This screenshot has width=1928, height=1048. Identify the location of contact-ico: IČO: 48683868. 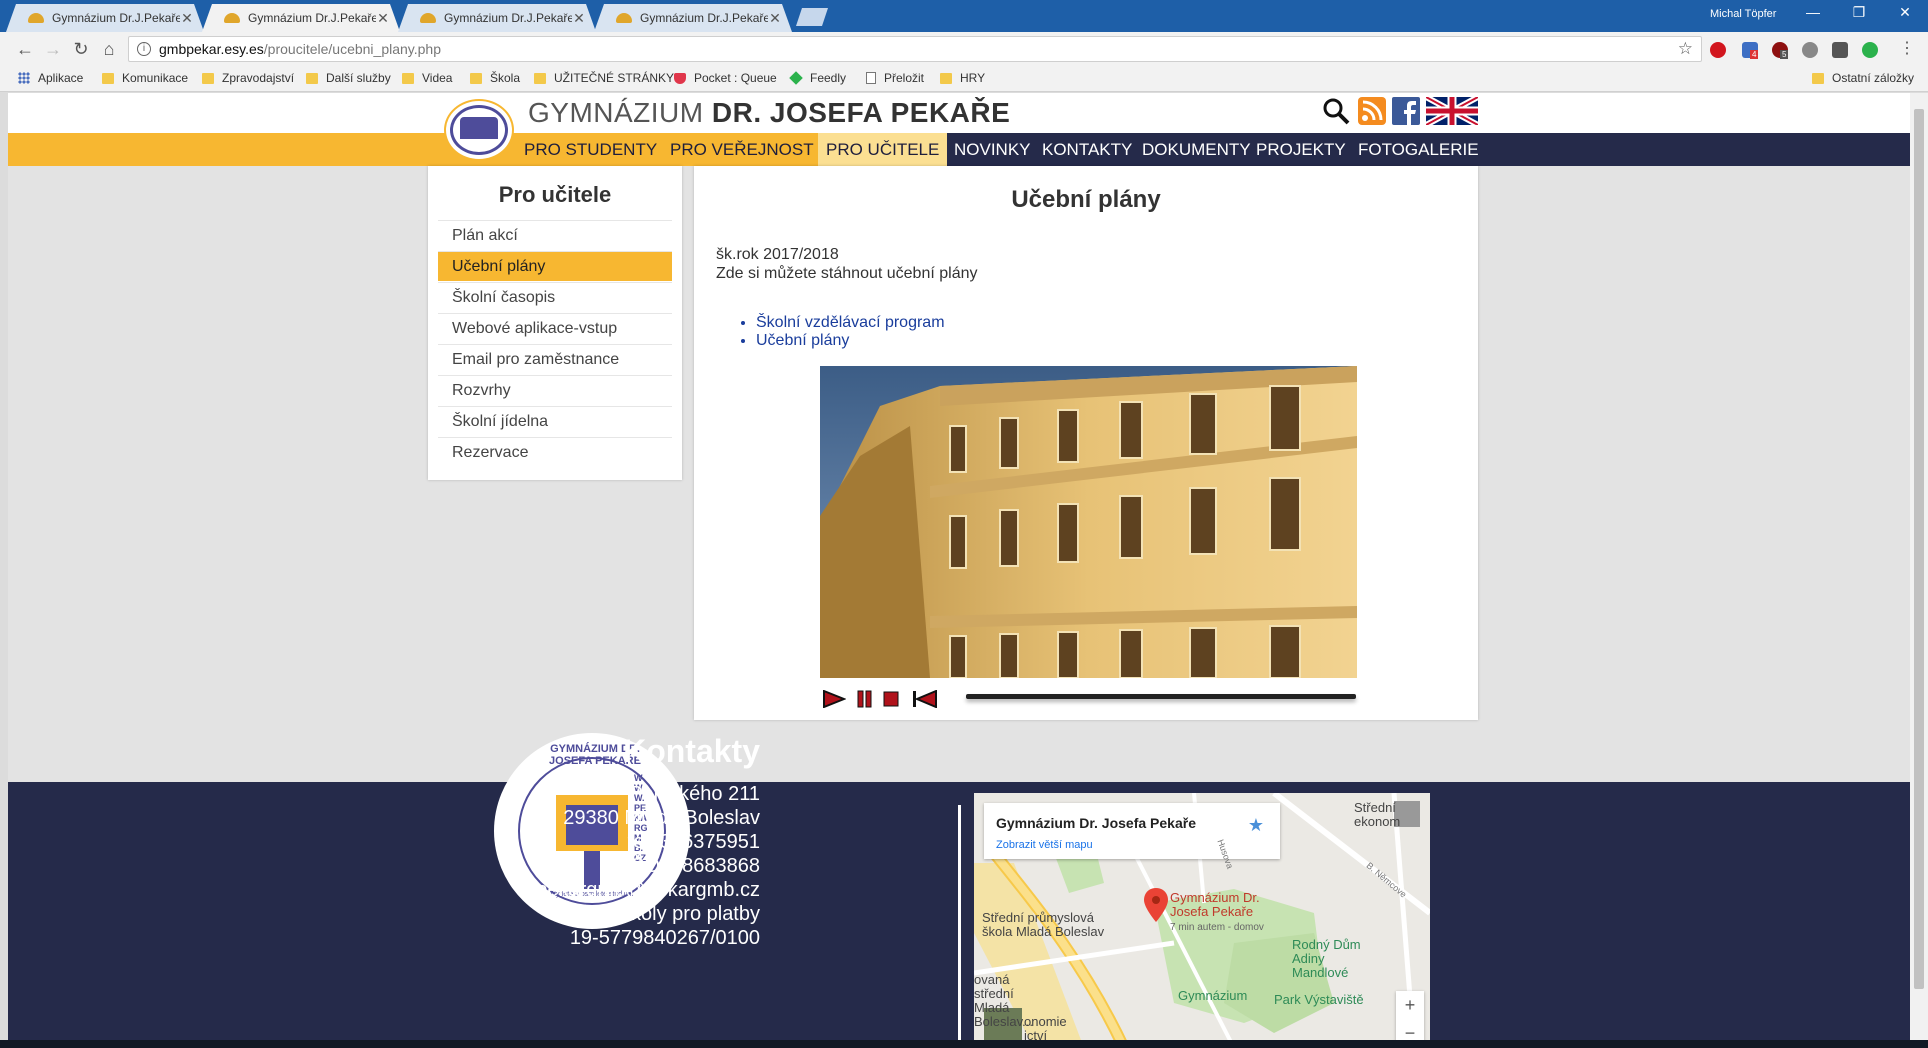
(692, 866).